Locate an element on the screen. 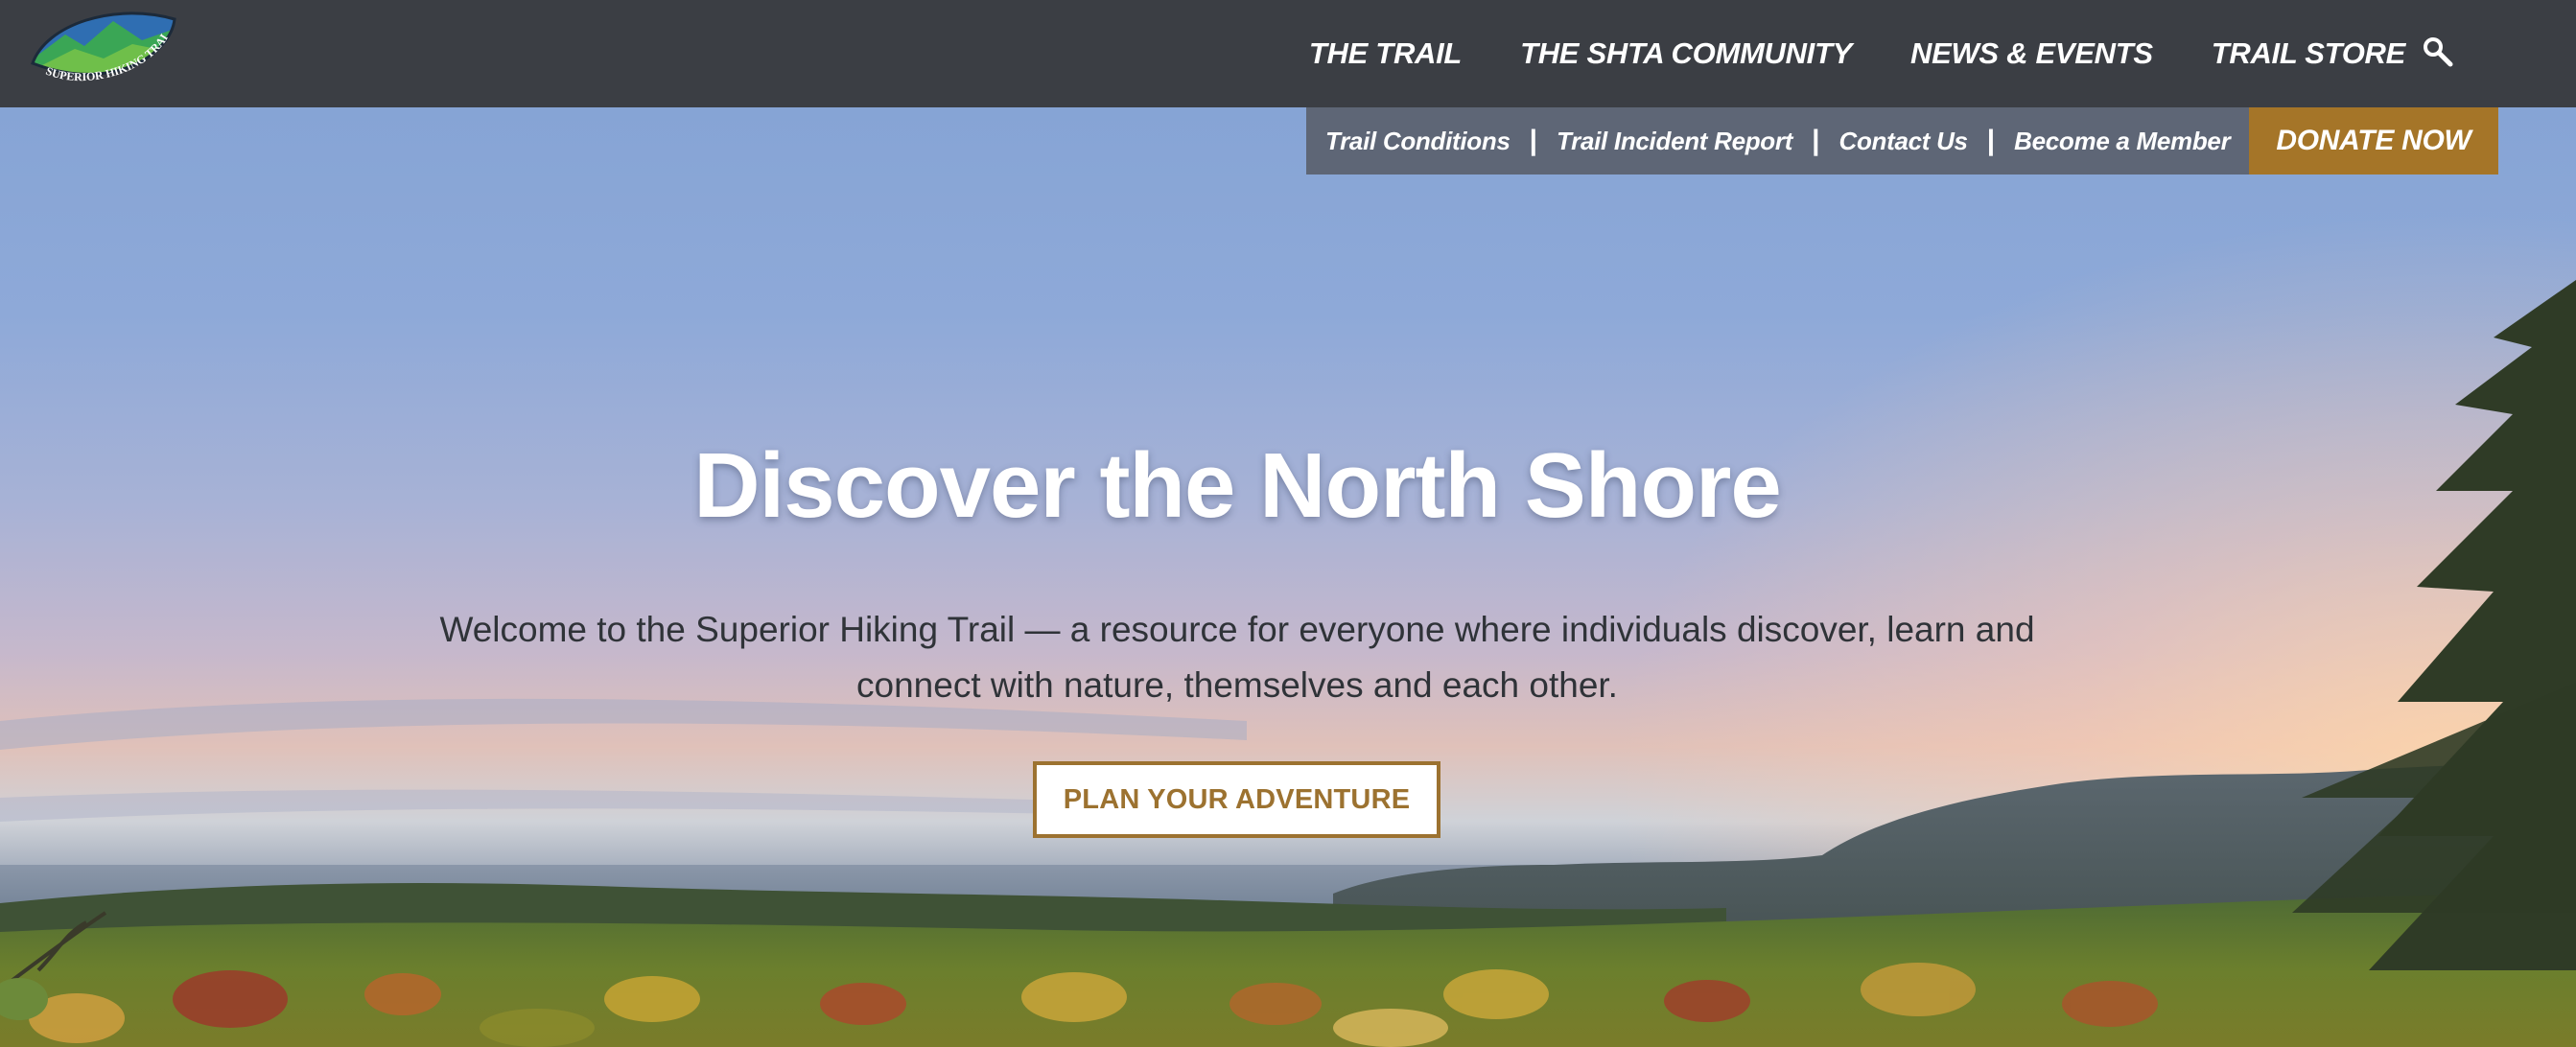  nav-trail-store: TRAIL STORE is located at coordinates (2309, 53).